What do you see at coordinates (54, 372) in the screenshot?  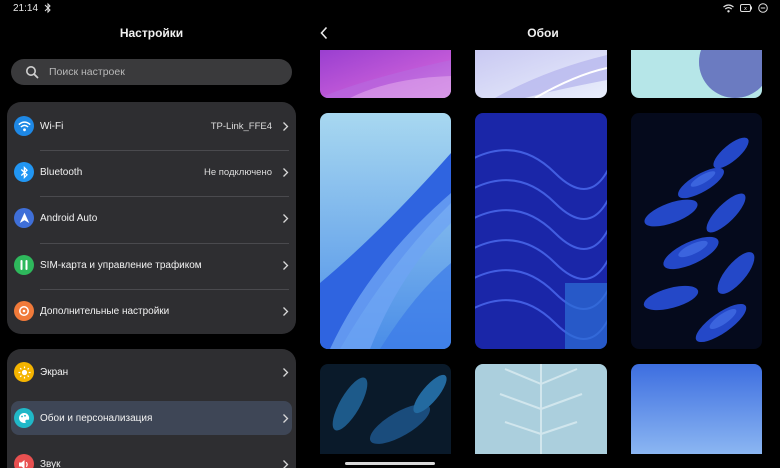 I see `settings-item-label: Экран` at bounding box center [54, 372].